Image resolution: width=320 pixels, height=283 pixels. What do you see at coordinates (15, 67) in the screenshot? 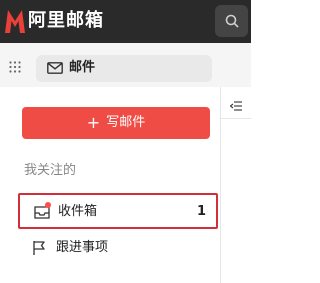
I see `grid-icon` at bounding box center [15, 67].